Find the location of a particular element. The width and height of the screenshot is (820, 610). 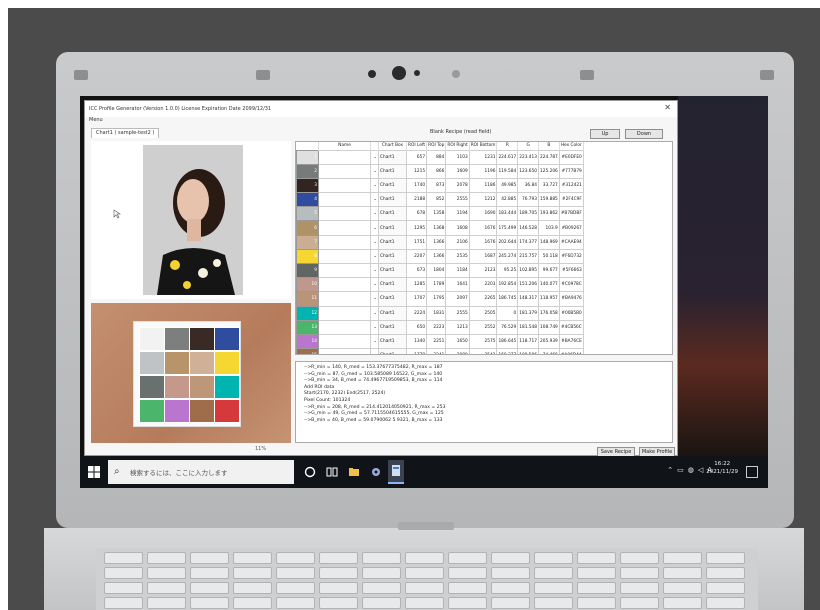

cell-hex: #B7BDBF is located at coordinates (571, 214).